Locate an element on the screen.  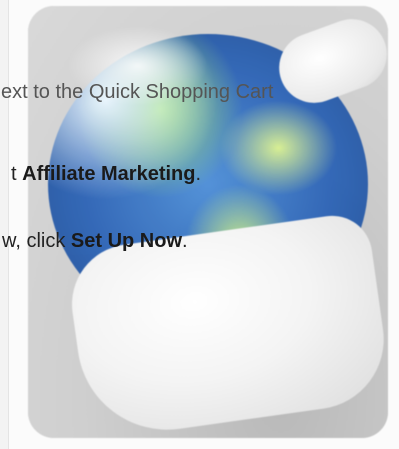
instruction-line-1: ext to the Quick Shopping Cart is located at coordinates (137, 92).